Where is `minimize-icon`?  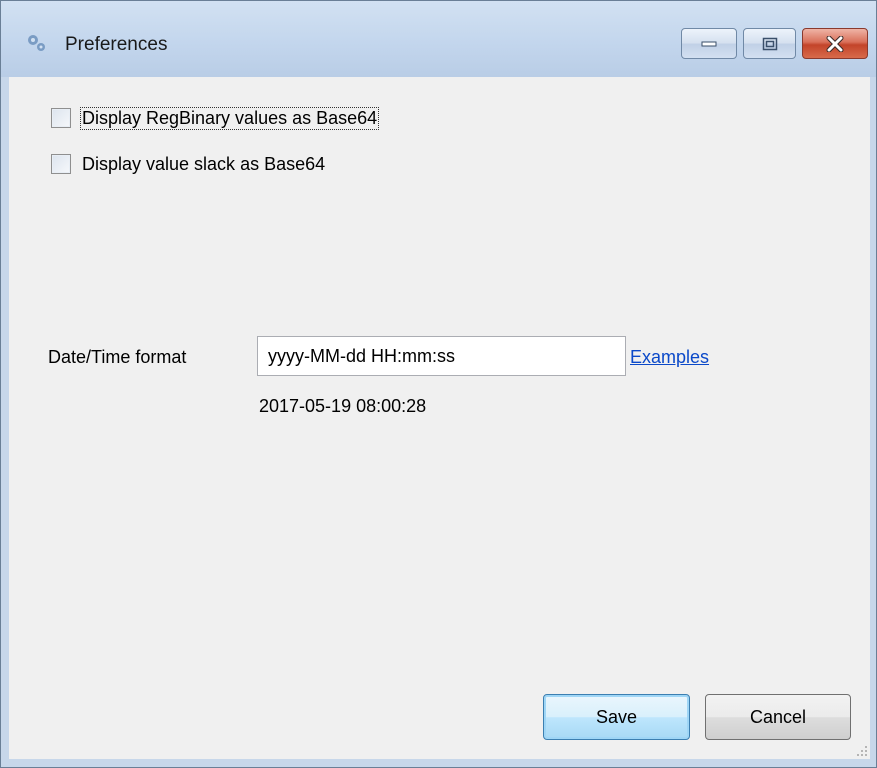
minimize-icon is located at coordinates (709, 43).